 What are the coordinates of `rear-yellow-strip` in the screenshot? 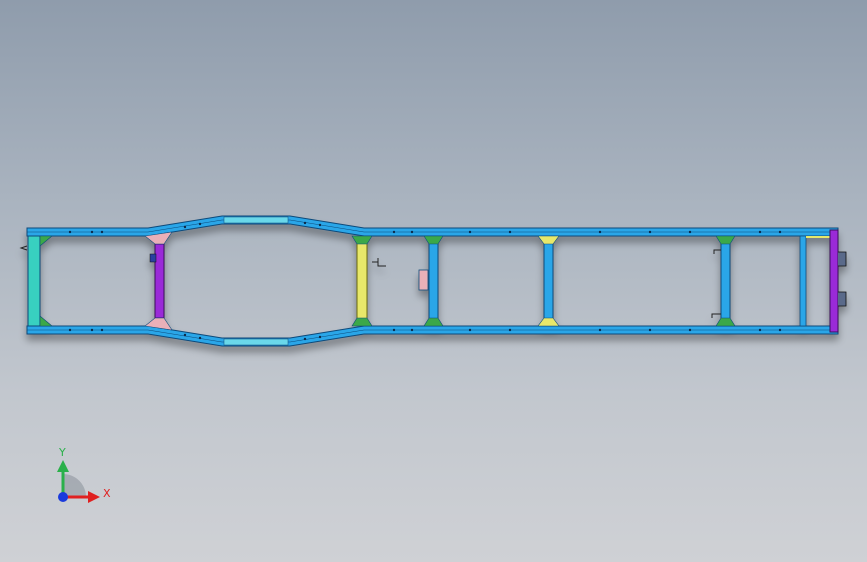 It's located at (818, 237).